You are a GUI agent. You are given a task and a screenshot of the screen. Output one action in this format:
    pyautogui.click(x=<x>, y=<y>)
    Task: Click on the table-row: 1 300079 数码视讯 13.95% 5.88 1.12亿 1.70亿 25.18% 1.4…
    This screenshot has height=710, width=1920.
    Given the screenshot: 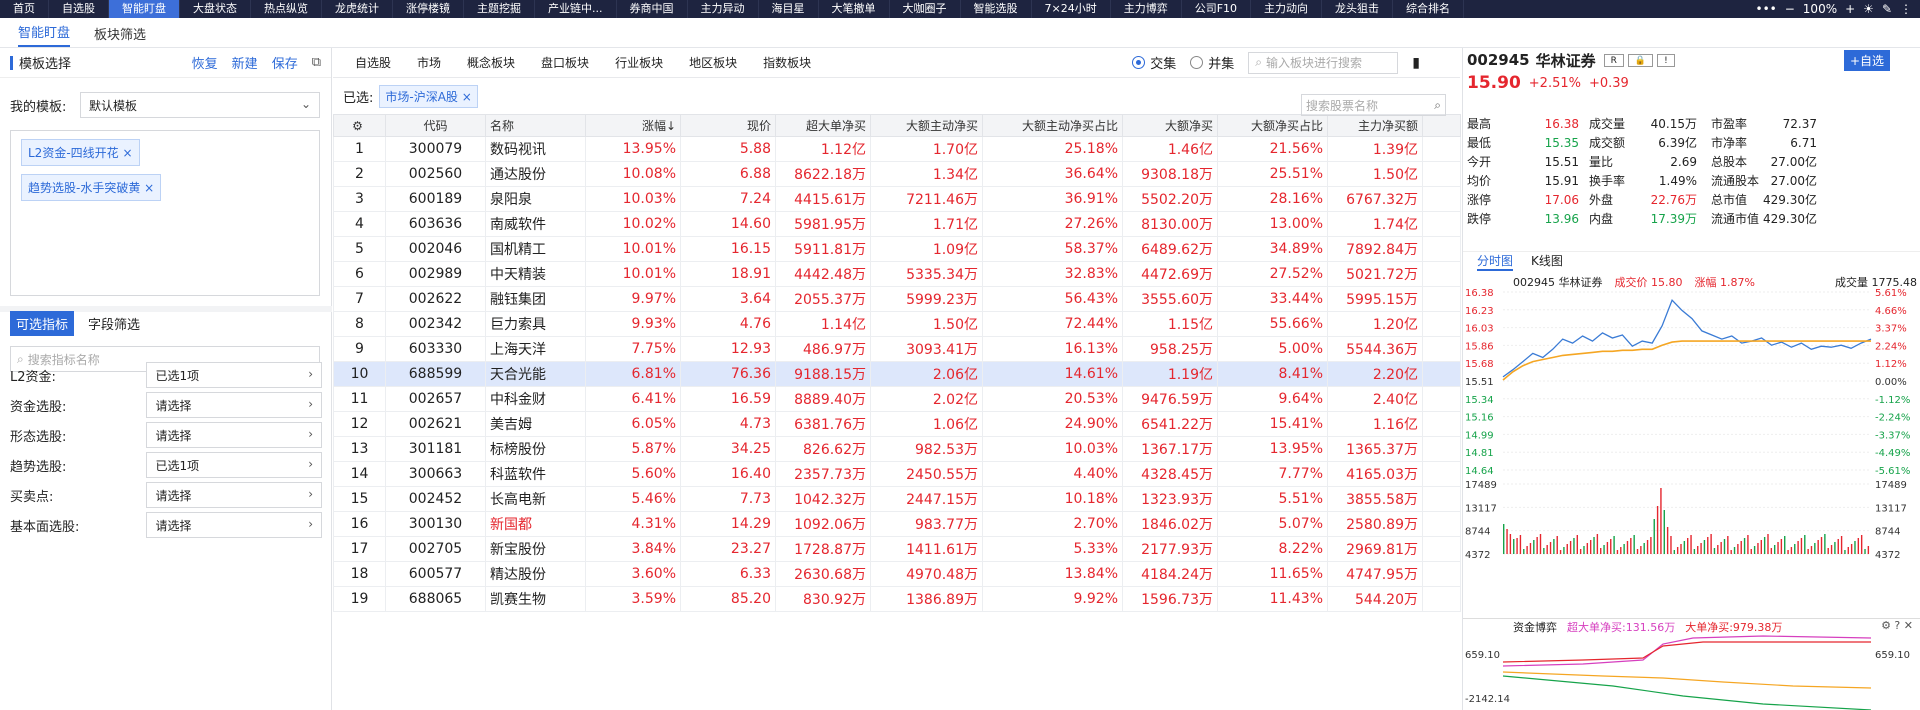 What is the action you would take?
    pyautogui.click(x=897, y=149)
    